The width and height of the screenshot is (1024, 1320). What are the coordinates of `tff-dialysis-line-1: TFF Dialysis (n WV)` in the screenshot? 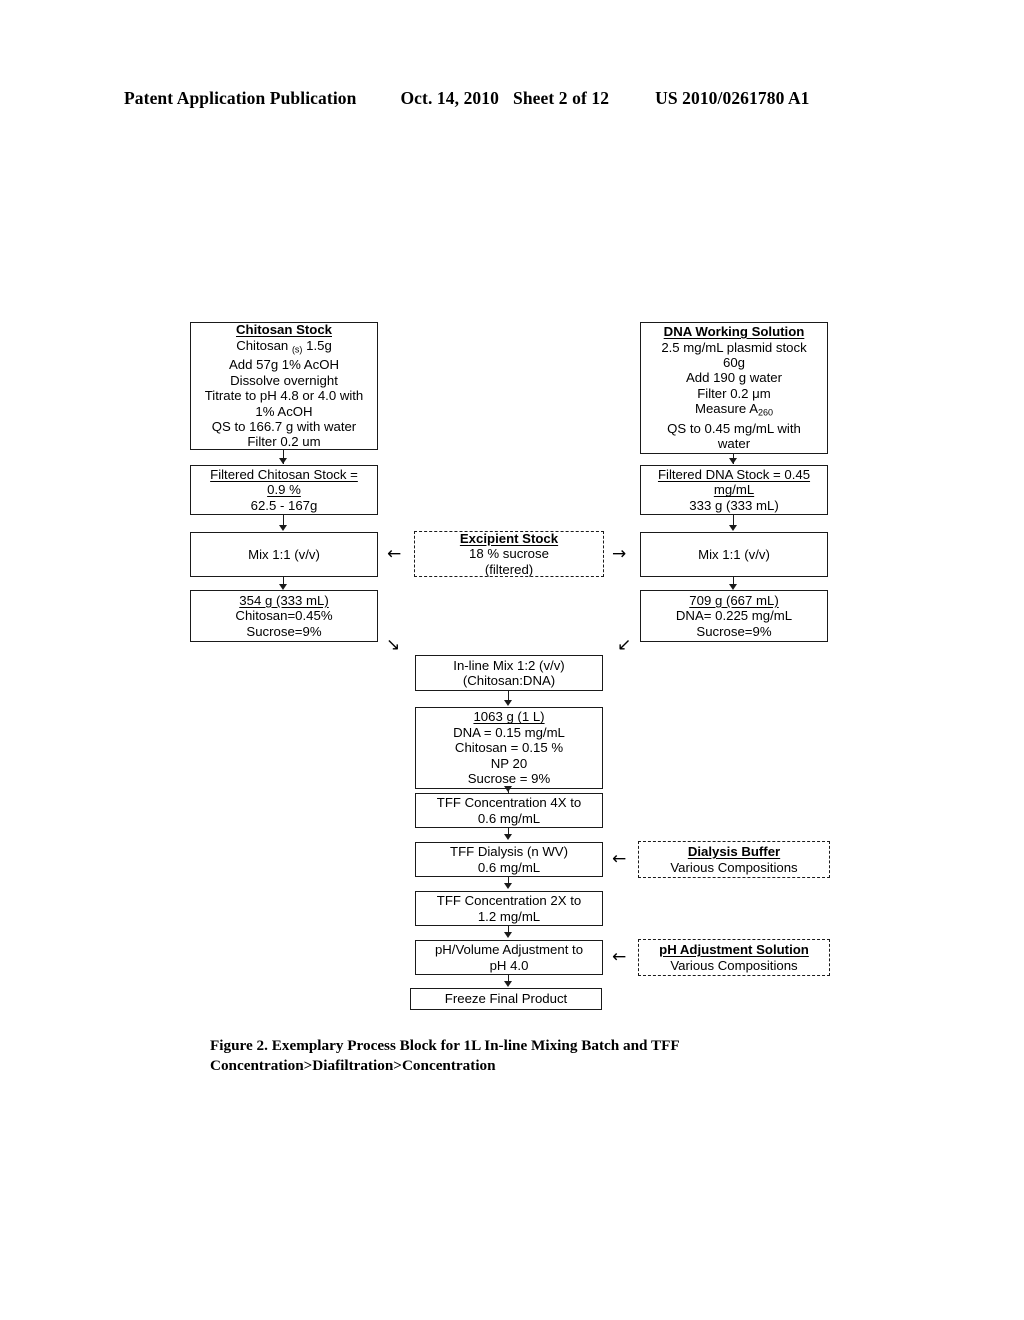 It's located at (509, 852).